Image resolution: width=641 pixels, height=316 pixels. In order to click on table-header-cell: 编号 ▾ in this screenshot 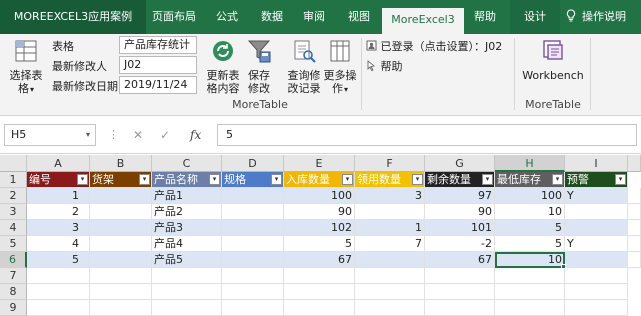, I will do `click(58, 180)`.